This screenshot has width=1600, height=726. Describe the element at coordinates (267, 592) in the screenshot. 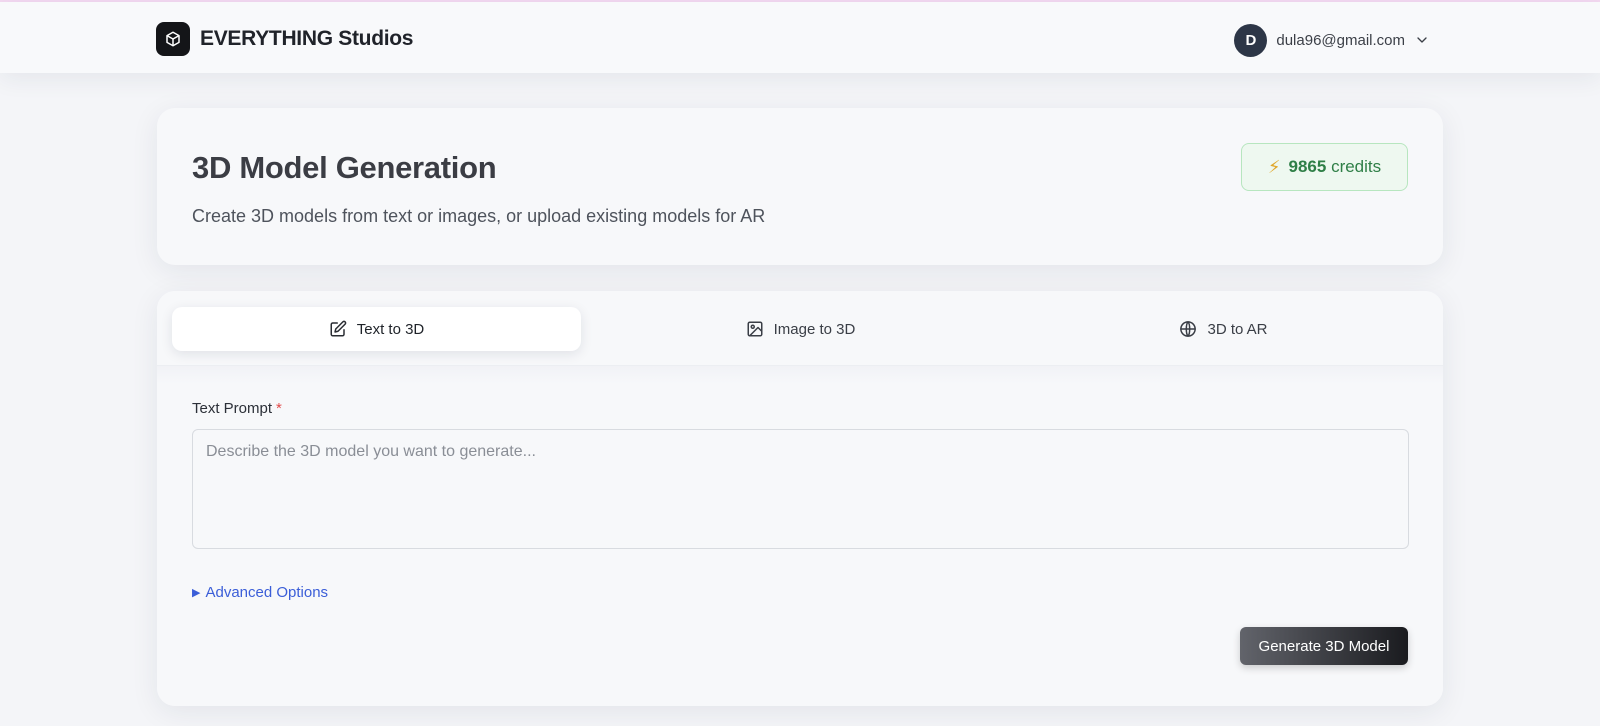

I see `advanced-options-label: Advanced Options` at that location.